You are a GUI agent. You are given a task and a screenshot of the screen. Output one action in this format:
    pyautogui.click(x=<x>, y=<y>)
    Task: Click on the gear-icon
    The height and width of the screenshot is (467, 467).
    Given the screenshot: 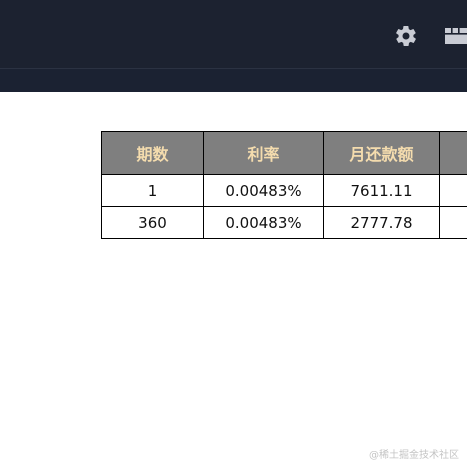 What is the action you would take?
    pyautogui.click(x=406, y=36)
    